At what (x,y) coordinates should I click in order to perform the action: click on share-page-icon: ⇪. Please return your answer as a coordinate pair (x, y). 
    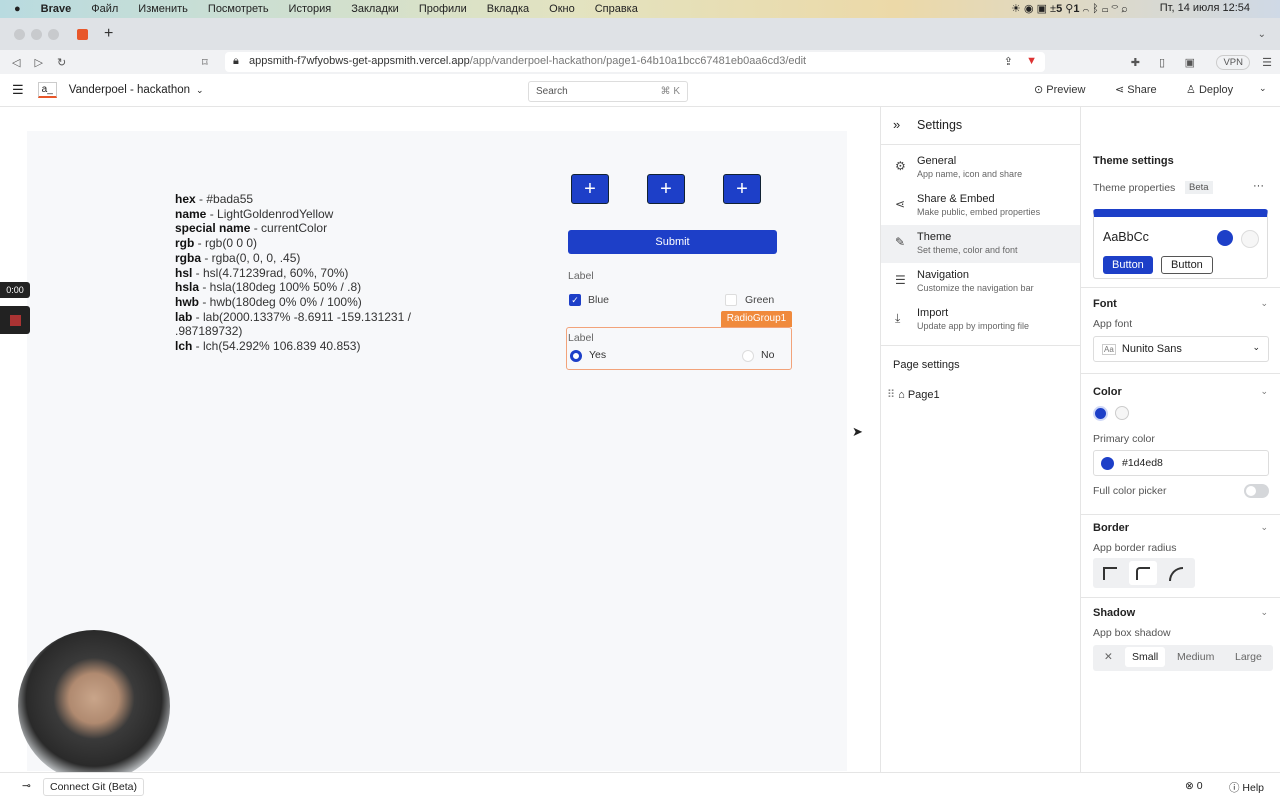
    Looking at the image, I should click on (1008, 61).